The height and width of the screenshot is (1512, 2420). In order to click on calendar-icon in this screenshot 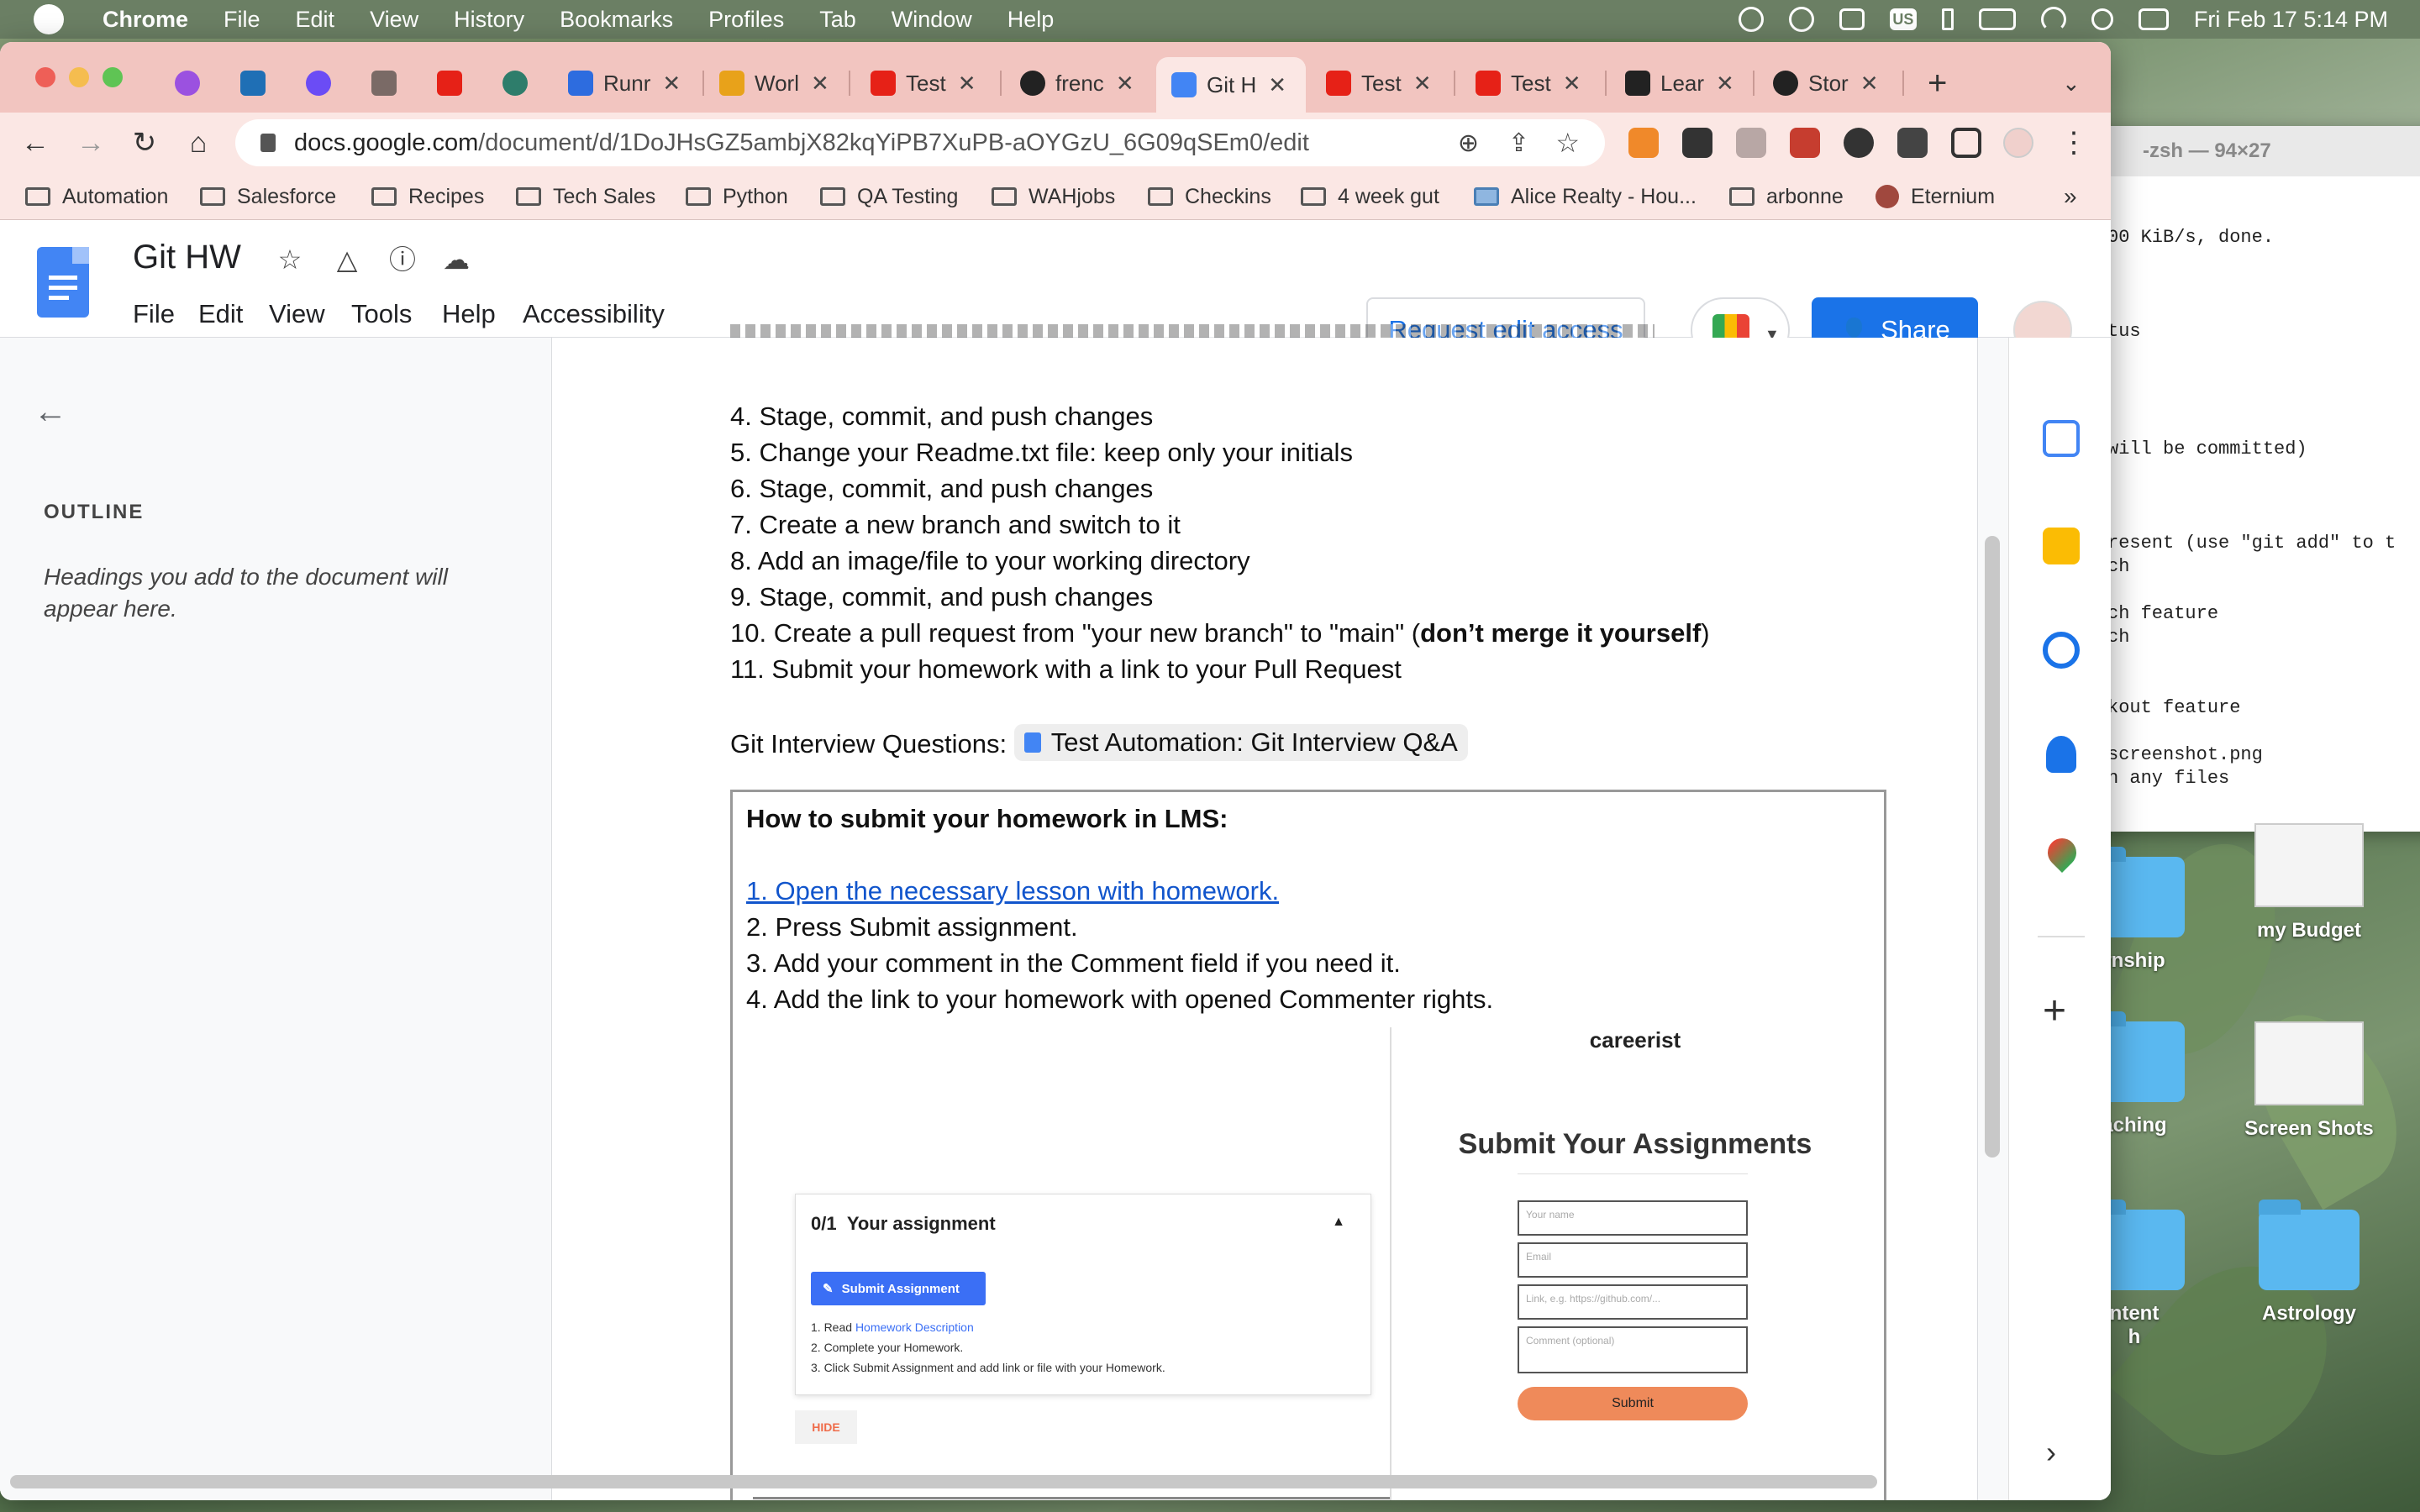, I will do `click(2061, 438)`.